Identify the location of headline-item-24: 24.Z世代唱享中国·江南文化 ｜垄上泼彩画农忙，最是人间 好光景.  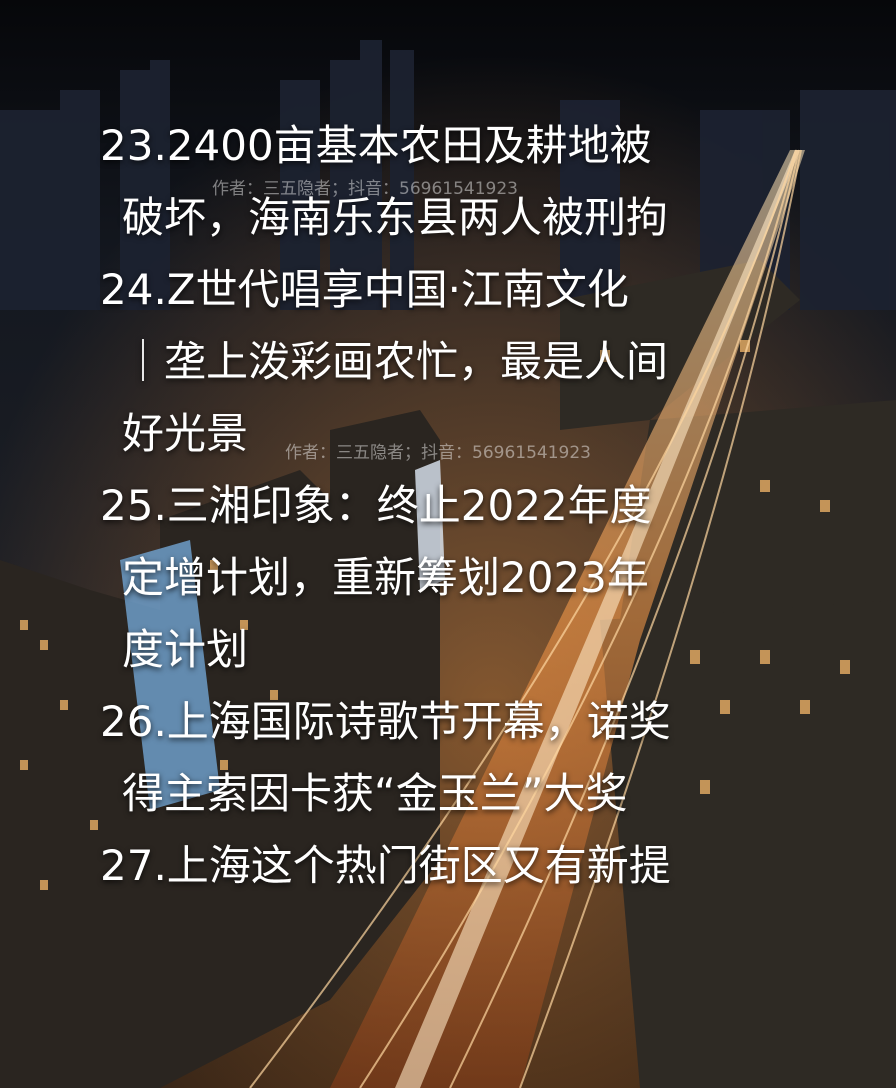
(430, 362).